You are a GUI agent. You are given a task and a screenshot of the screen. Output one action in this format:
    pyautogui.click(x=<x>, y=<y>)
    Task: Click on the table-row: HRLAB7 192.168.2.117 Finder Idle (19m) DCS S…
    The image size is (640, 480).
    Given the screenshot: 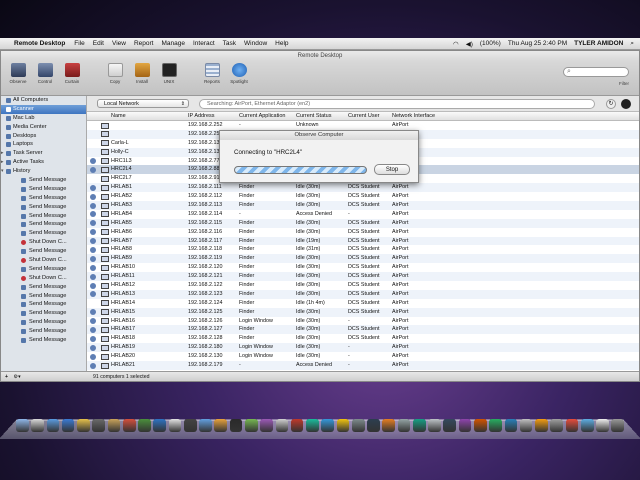 What is the action you would take?
    pyautogui.click(x=363, y=241)
    